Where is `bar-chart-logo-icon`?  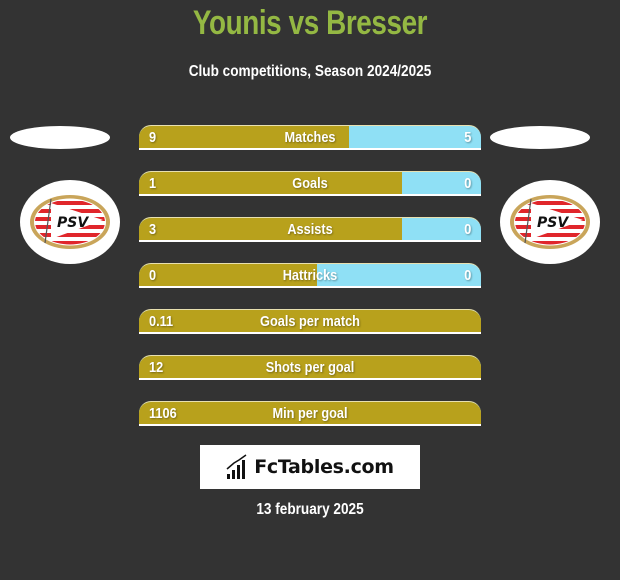 bar-chart-logo-icon is located at coordinates (236, 466).